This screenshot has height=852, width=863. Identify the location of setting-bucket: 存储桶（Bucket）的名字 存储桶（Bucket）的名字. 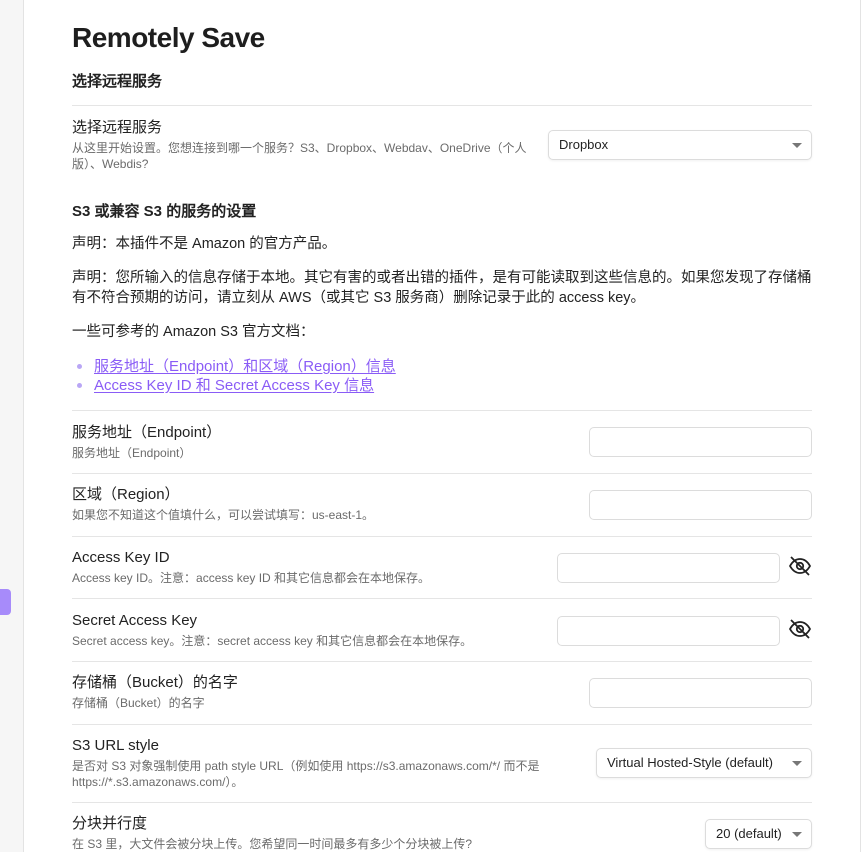
(442, 692).